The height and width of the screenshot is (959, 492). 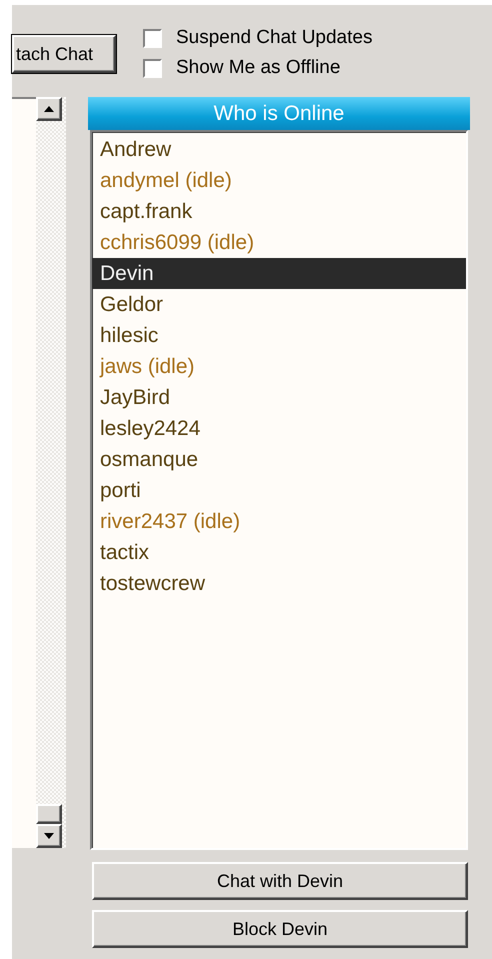 I want to click on user-list-item: porti, so click(x=279, y=490).